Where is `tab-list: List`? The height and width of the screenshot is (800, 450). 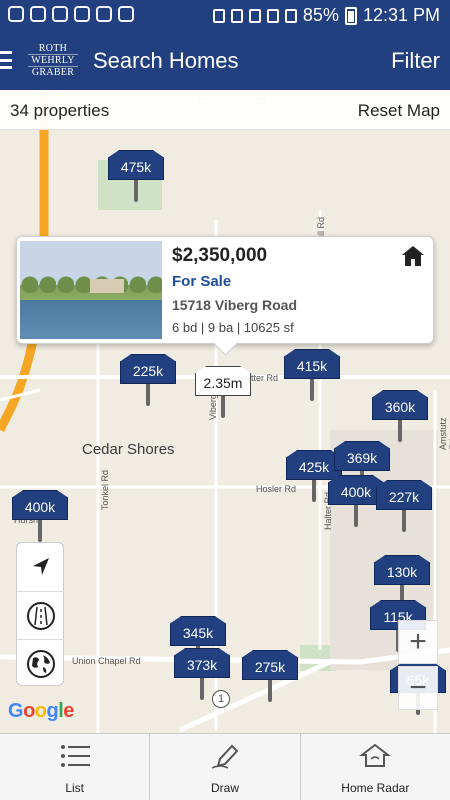
tab-list: List is located at coordinates (75, 767).